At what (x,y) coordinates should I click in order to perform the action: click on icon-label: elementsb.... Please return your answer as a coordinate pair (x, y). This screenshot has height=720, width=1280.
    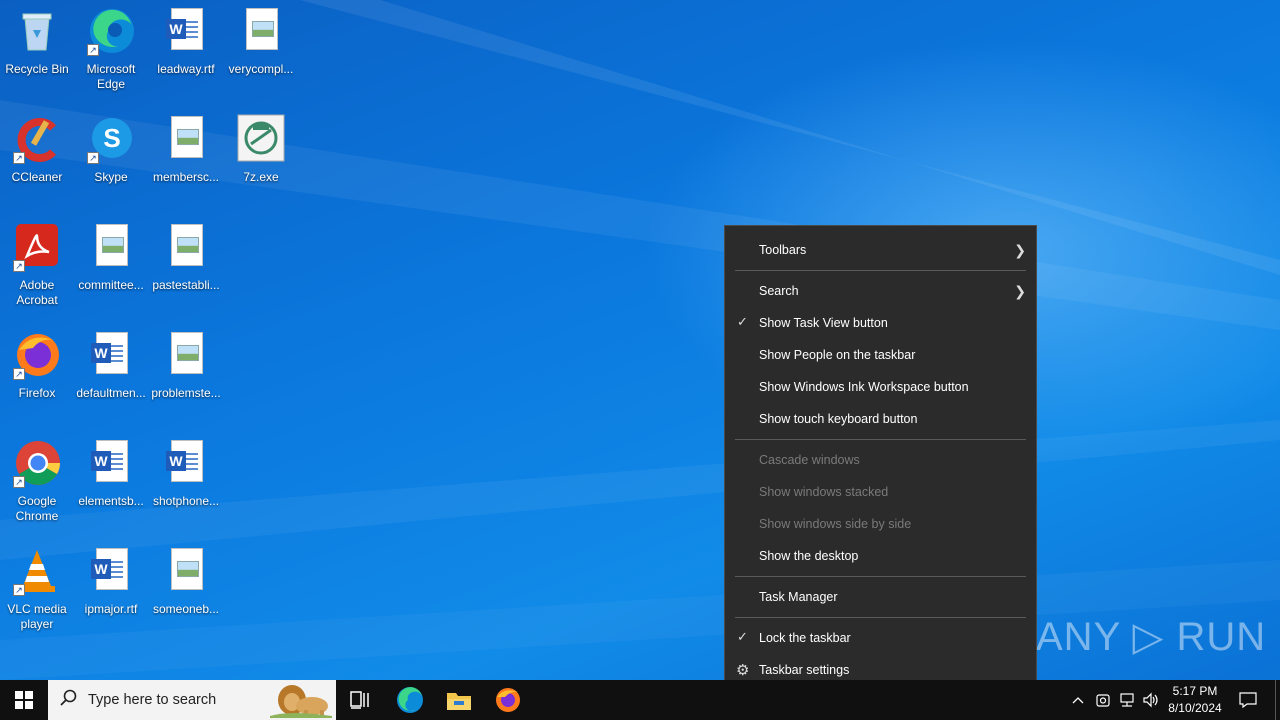
    Looking at the image, I should click on (111, 501).